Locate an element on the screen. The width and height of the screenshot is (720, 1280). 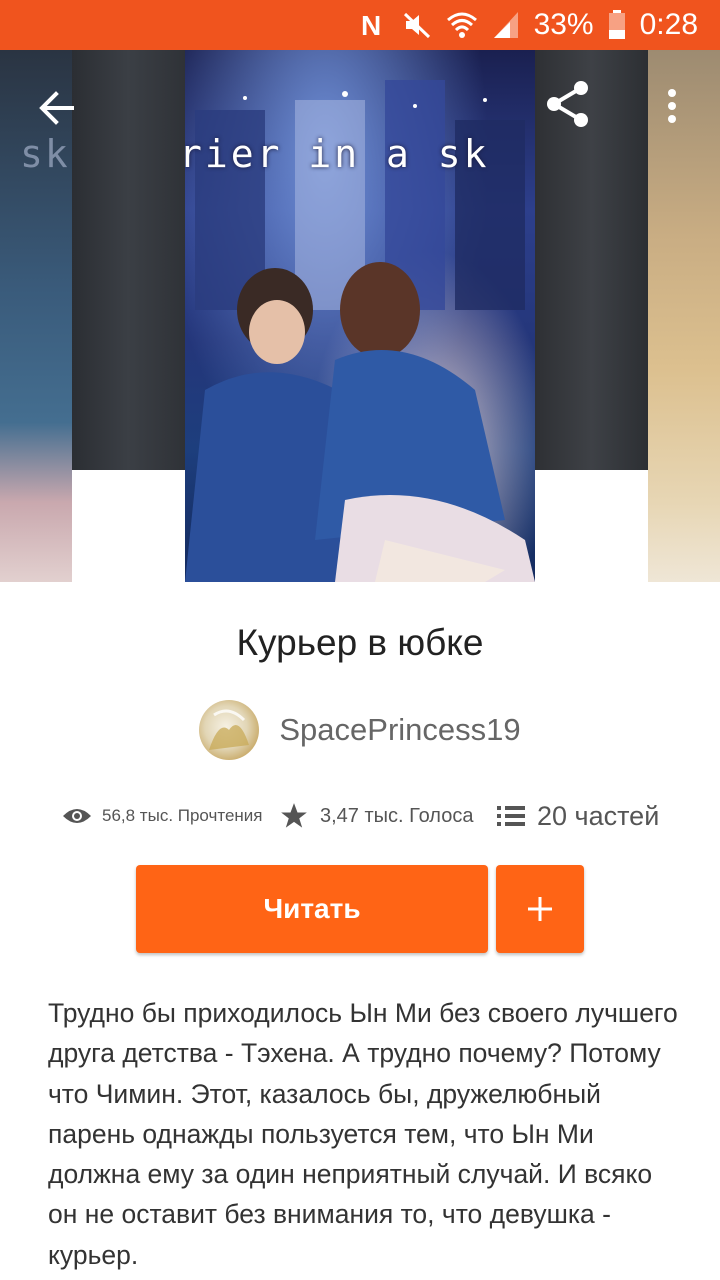
list-icon is located at coordinates (511, 816).